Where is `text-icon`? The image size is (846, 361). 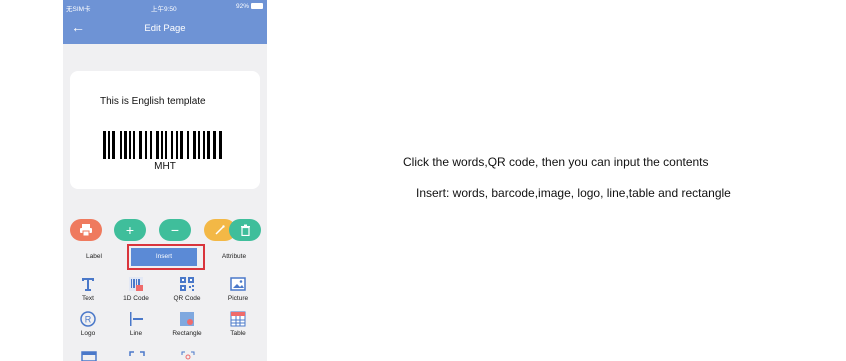 text-icon is located at coordinates (88, 284).